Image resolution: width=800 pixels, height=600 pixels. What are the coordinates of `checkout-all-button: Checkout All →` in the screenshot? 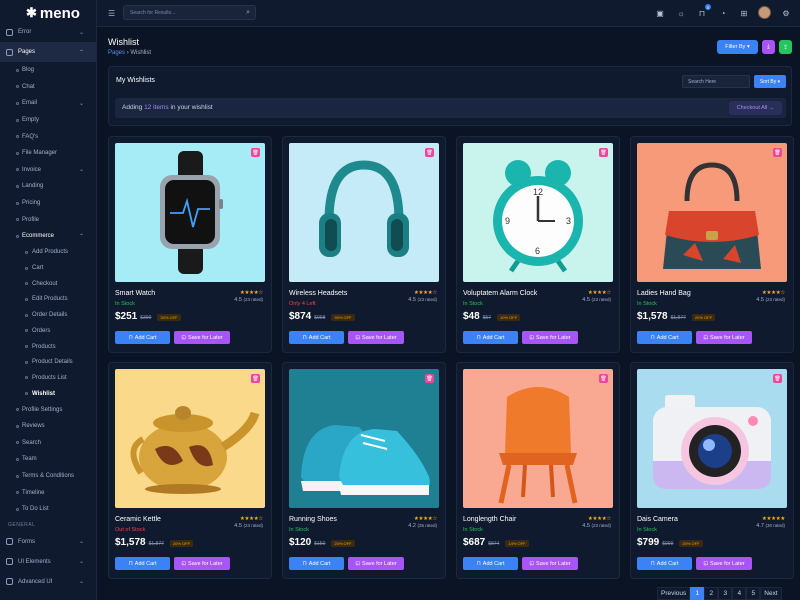 It's located at (755, 108).